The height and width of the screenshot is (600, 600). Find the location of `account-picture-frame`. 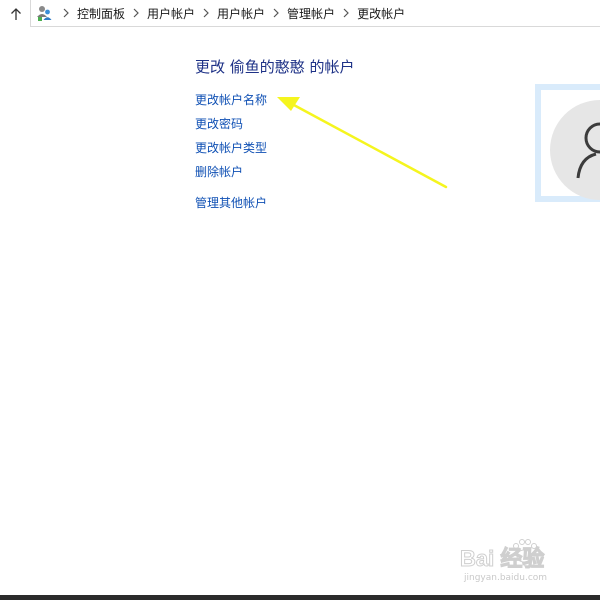

account-picture-frame is located at coordinates (567, 143).